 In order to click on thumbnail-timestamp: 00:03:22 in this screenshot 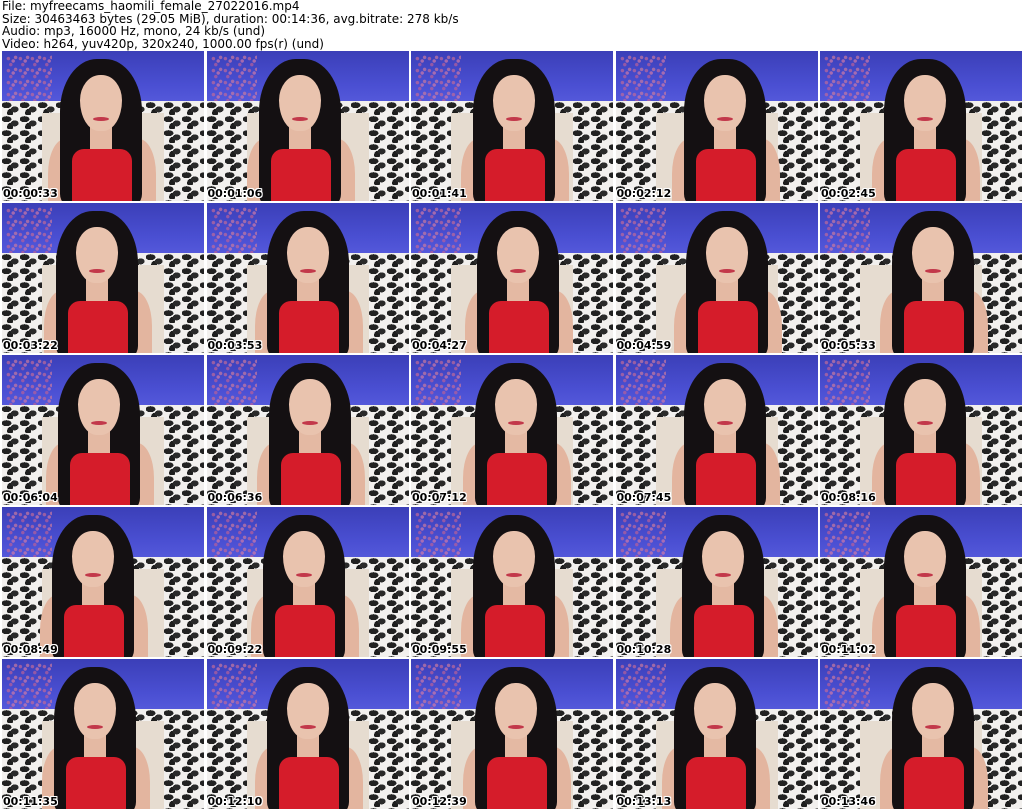, I will do `click(30, 345)`.